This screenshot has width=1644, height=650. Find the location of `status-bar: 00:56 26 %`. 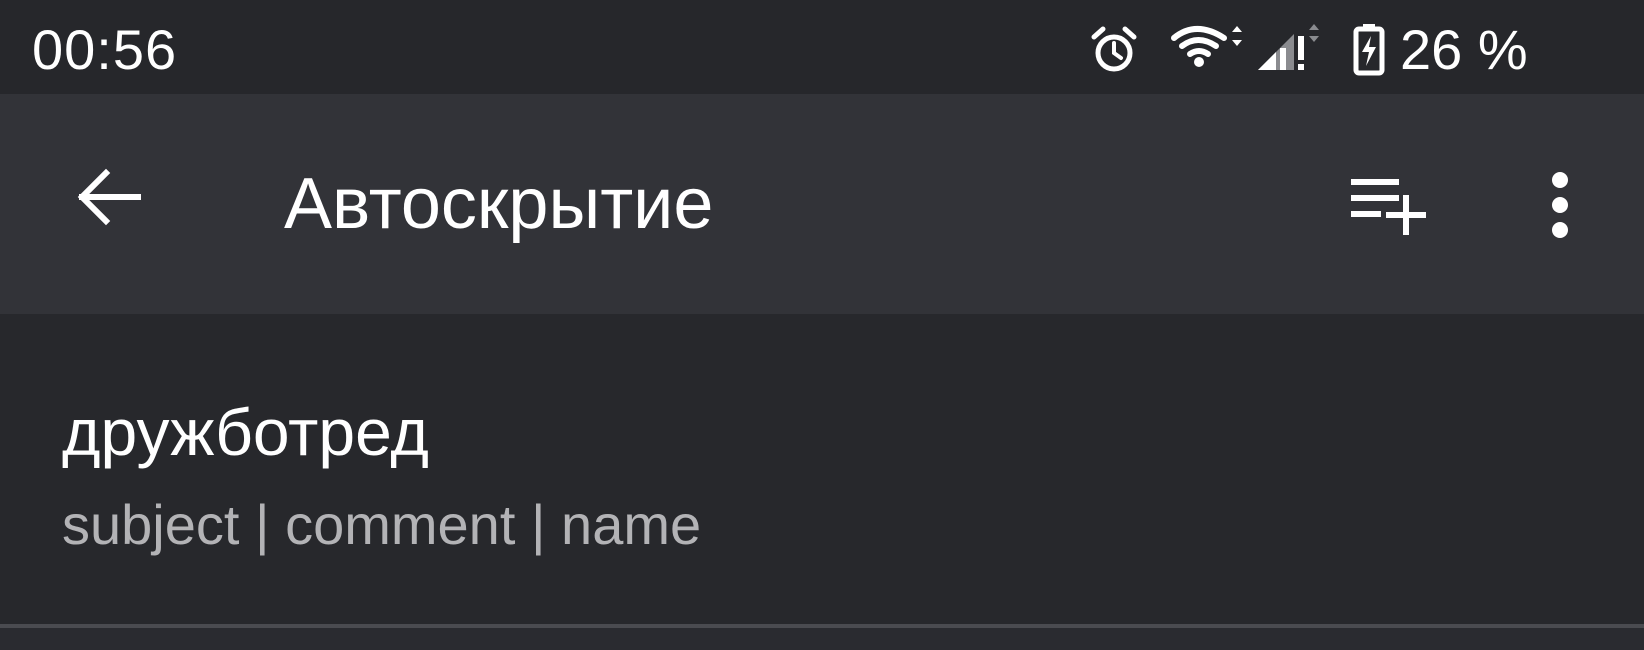

status-bar: 00:56 26 % is located at coordinates (822, 47).